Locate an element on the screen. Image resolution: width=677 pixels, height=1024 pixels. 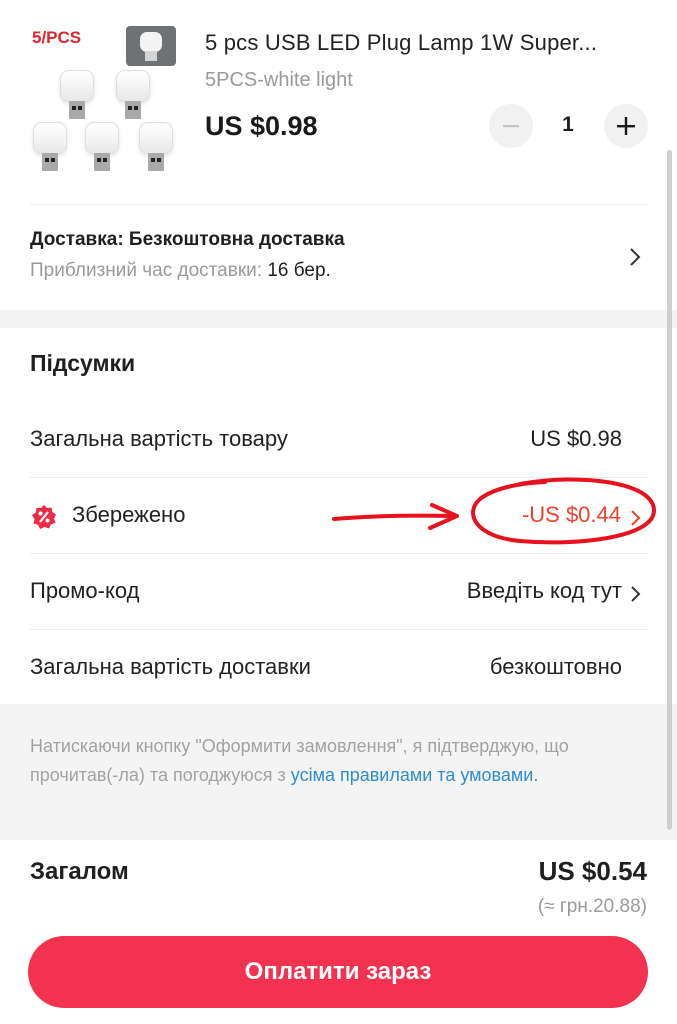
savings-row: Збережено -US $0.44 is located at coordinates (338, 516).